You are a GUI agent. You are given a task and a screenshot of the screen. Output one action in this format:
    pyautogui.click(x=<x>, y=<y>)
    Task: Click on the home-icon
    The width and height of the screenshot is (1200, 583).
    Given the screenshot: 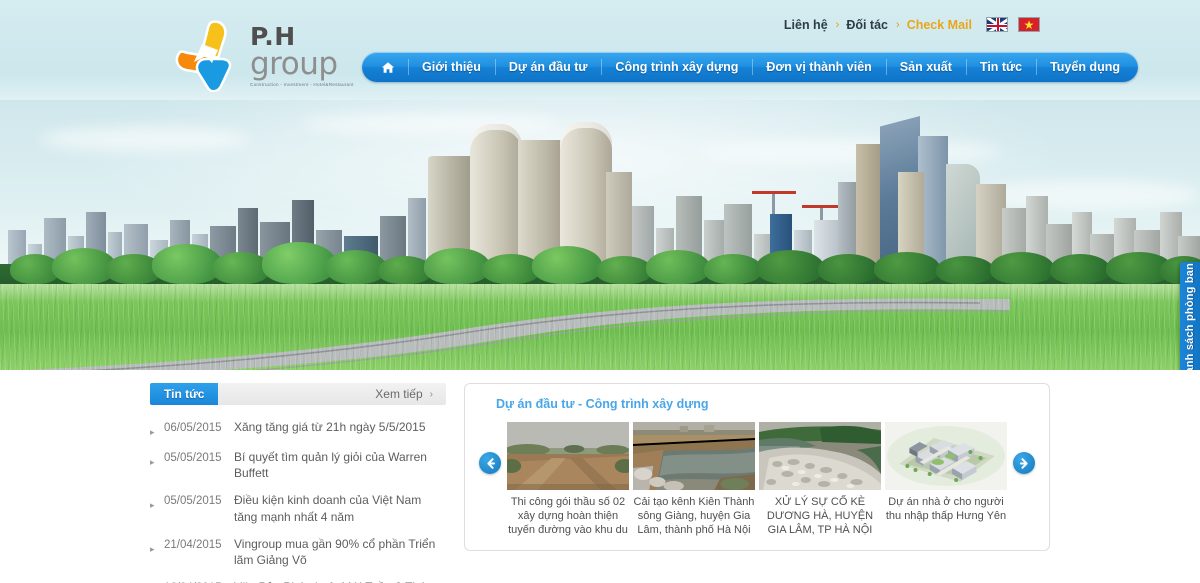 What is the action you would take?
    pyautogui.click(x=388, y=67)
    